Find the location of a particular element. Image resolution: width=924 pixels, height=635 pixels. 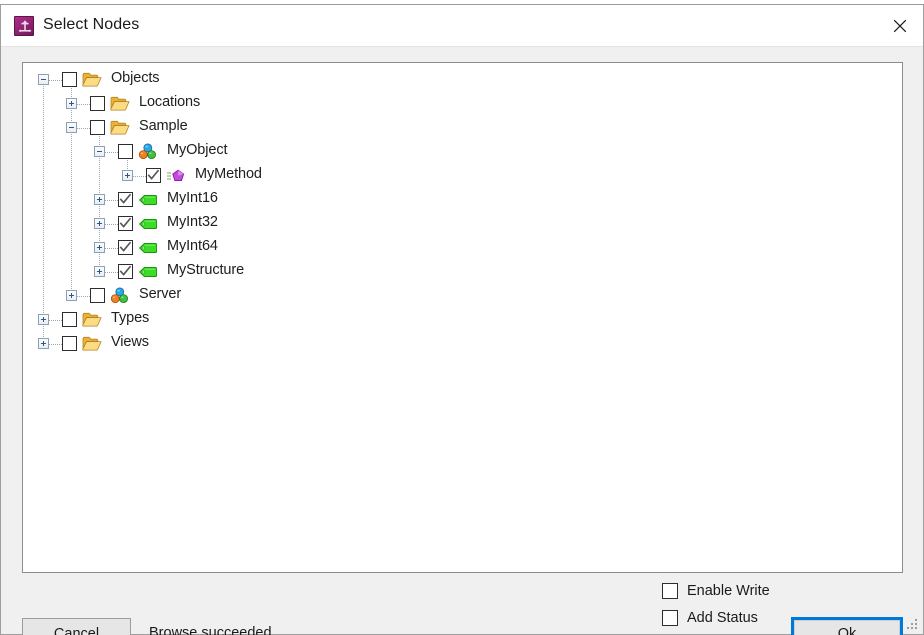

title-bar: Select Nodes is located at coordinates (462, 25).